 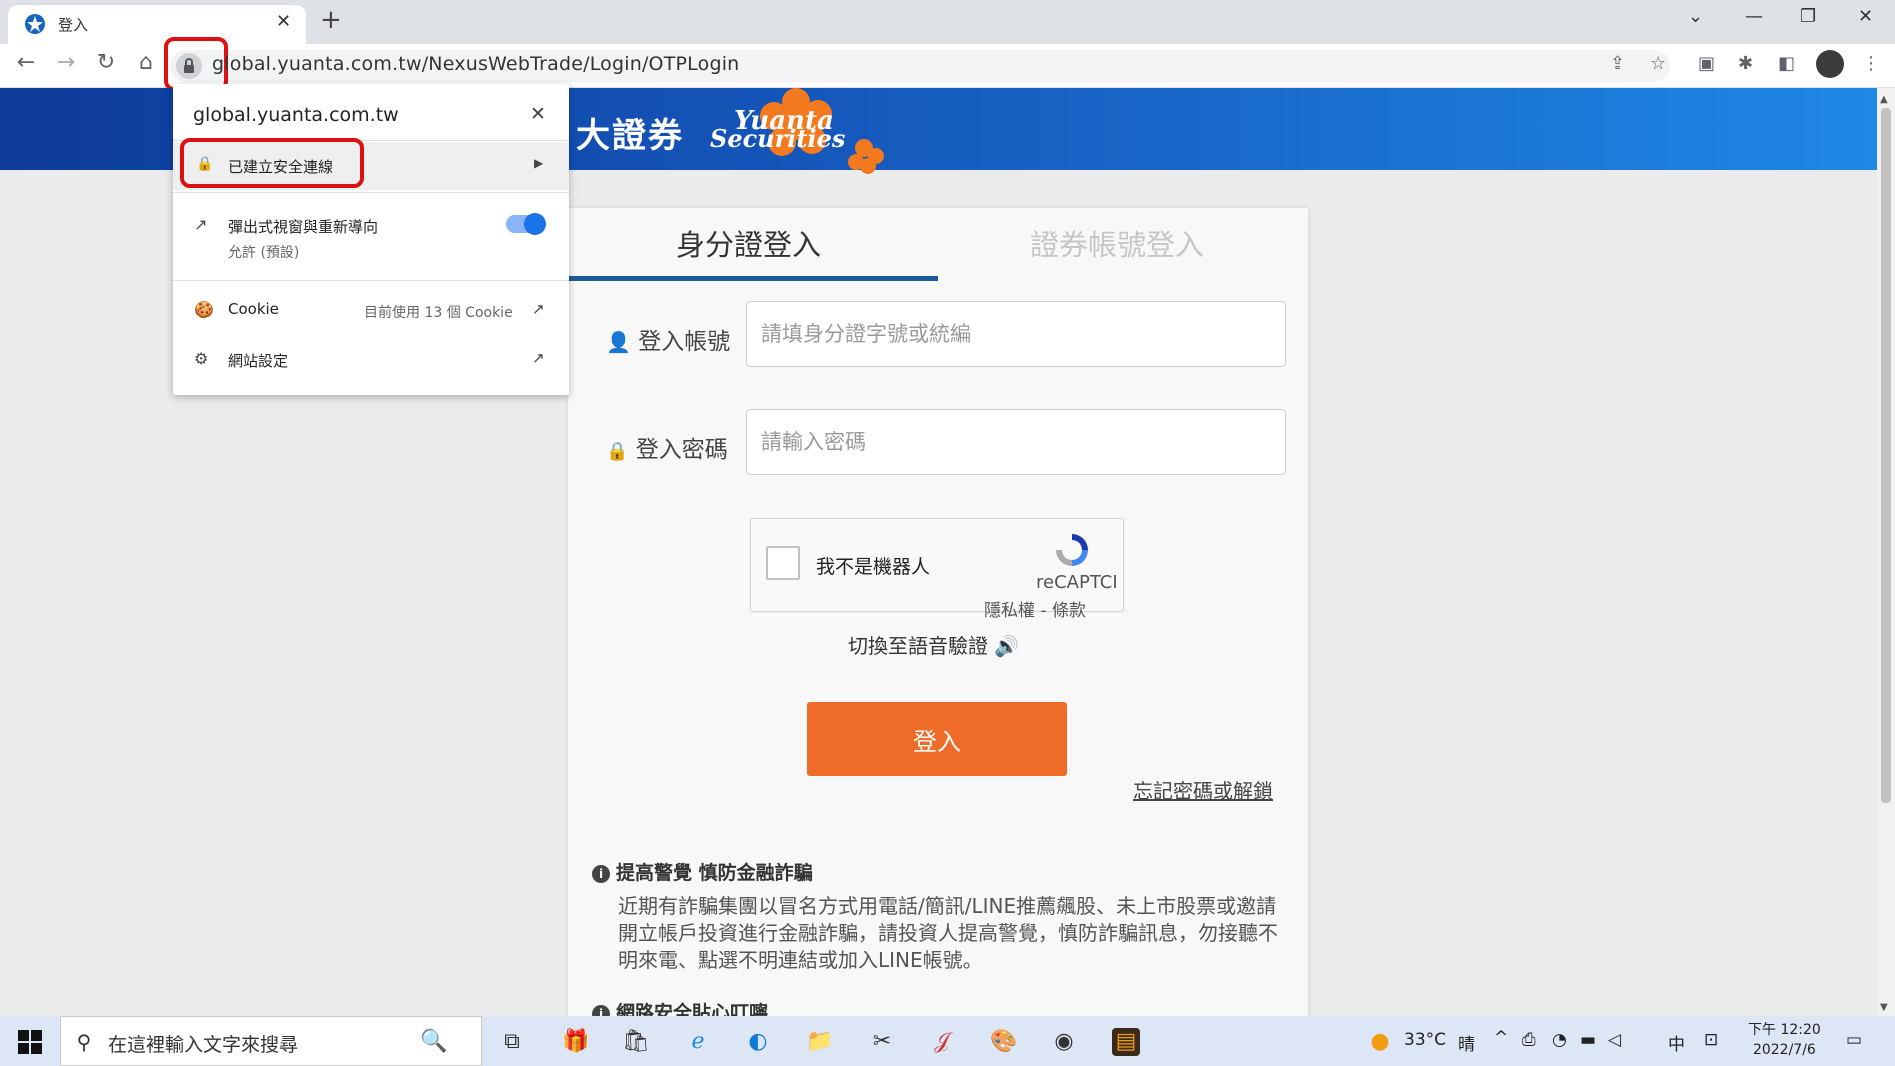 I want to click on minimize-icon: —, so click(x=1754, y=16).